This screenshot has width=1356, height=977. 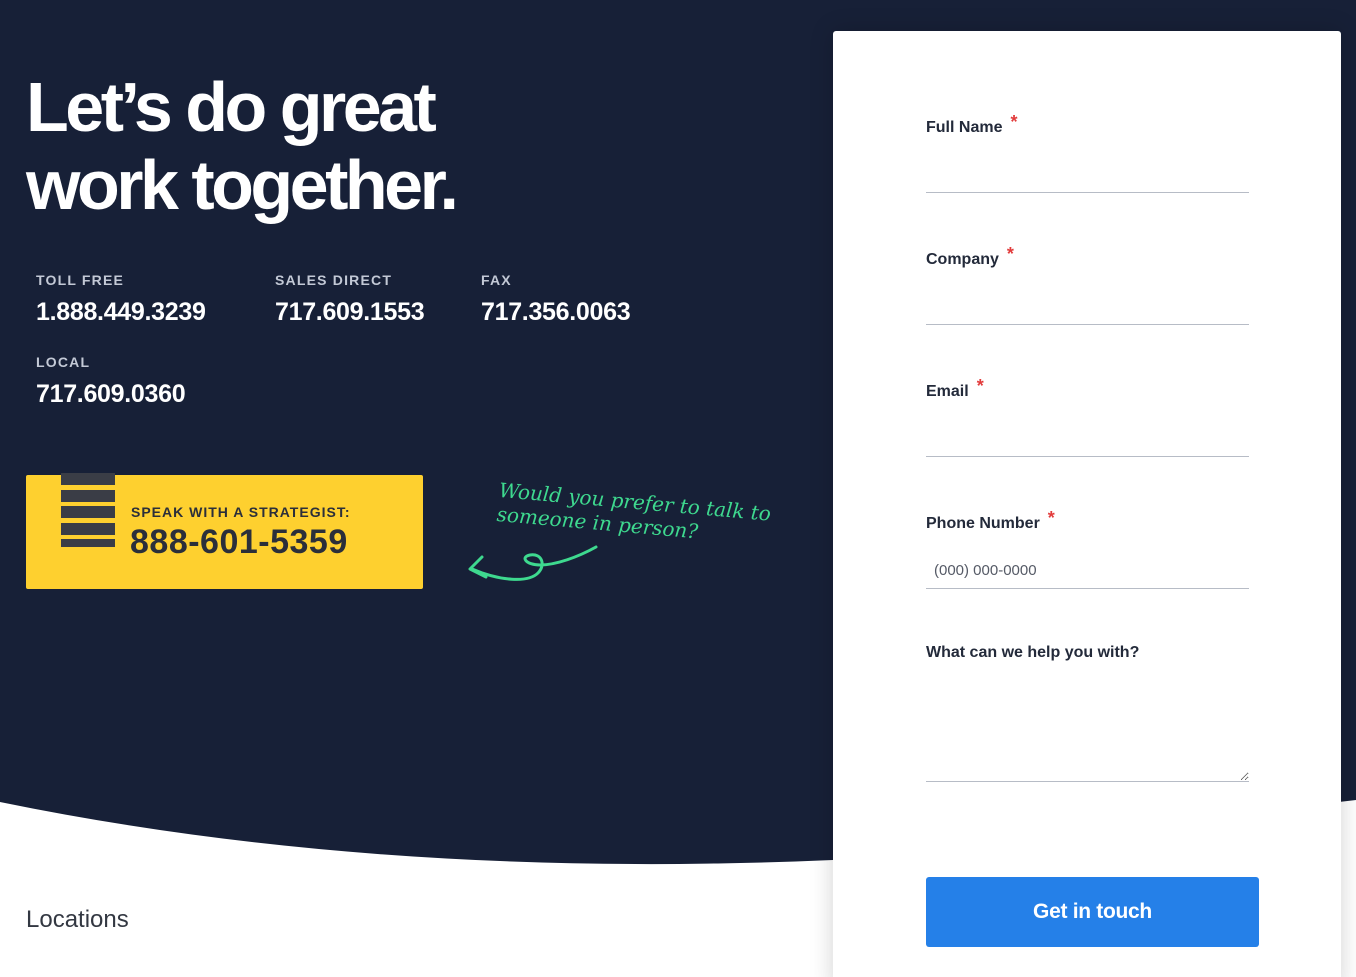 What do you see at coordinates (88, 511) in the screenshot?
I see `stack-icon` at bounding box center [88, 511].